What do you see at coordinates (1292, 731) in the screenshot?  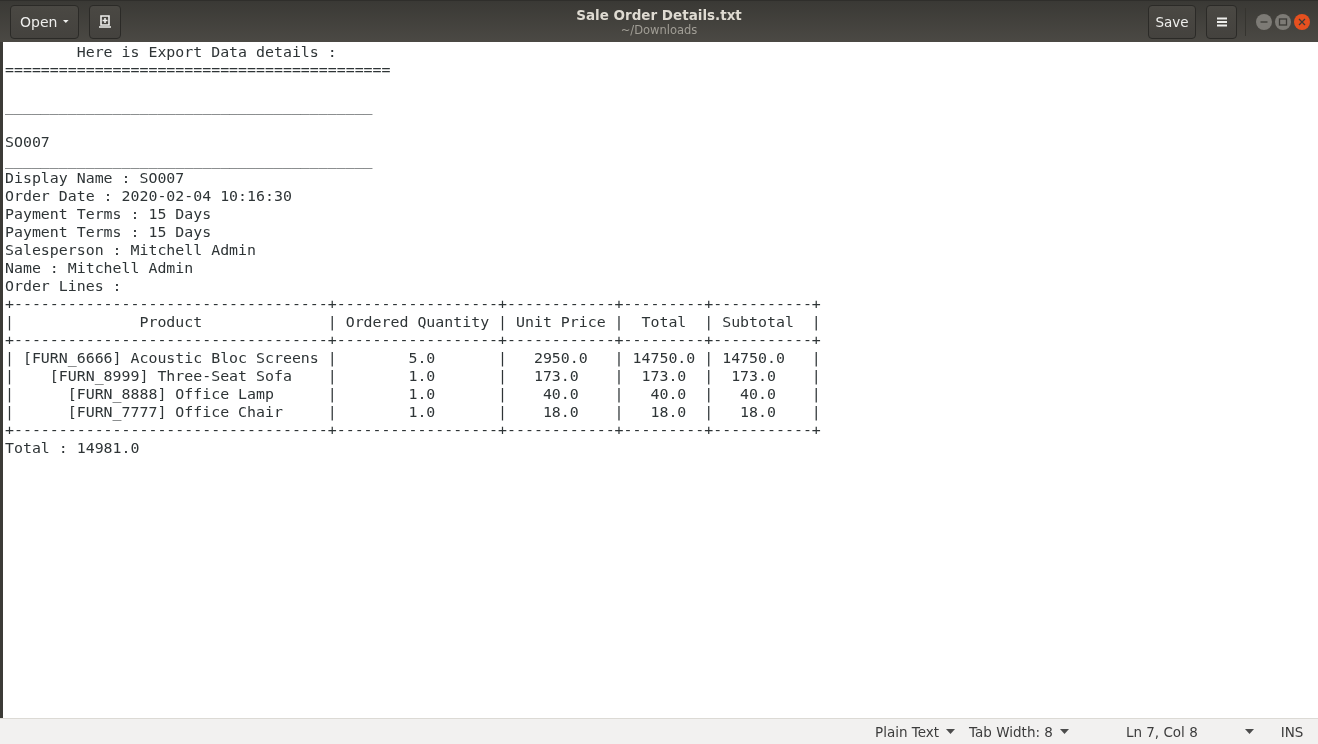 I see `insert-mode: INS` at bounding box center [1292, 731].